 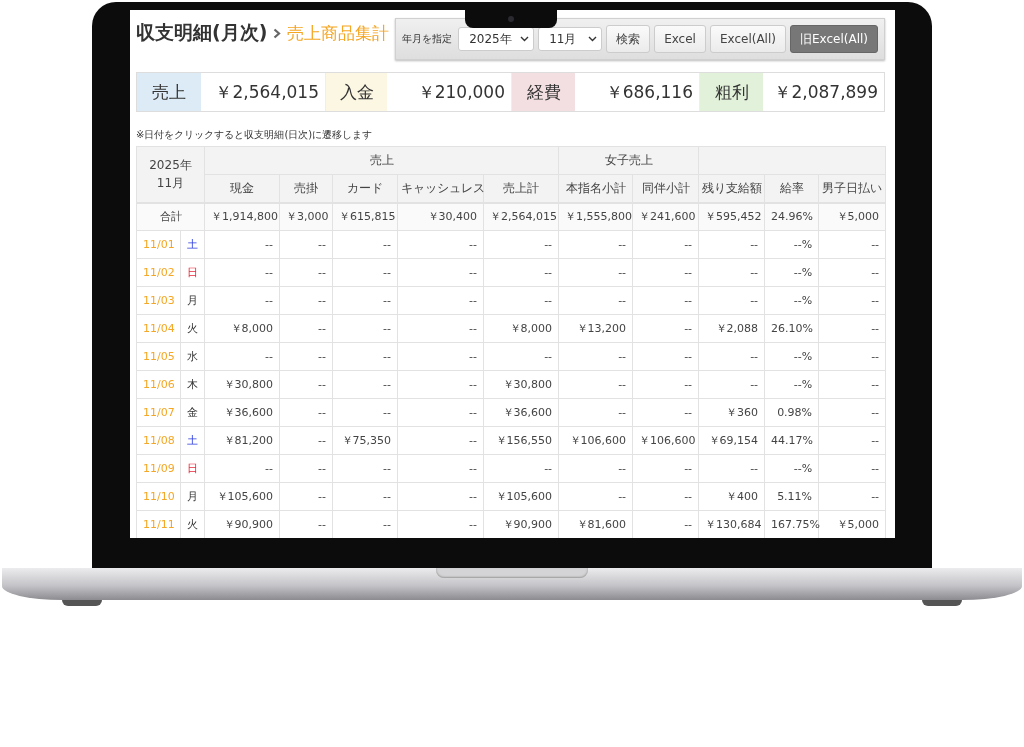 What do you see at coordinates (356, 92) in the screenshot?
I see `summary-label: 入金` at bounding box center [356, 92].